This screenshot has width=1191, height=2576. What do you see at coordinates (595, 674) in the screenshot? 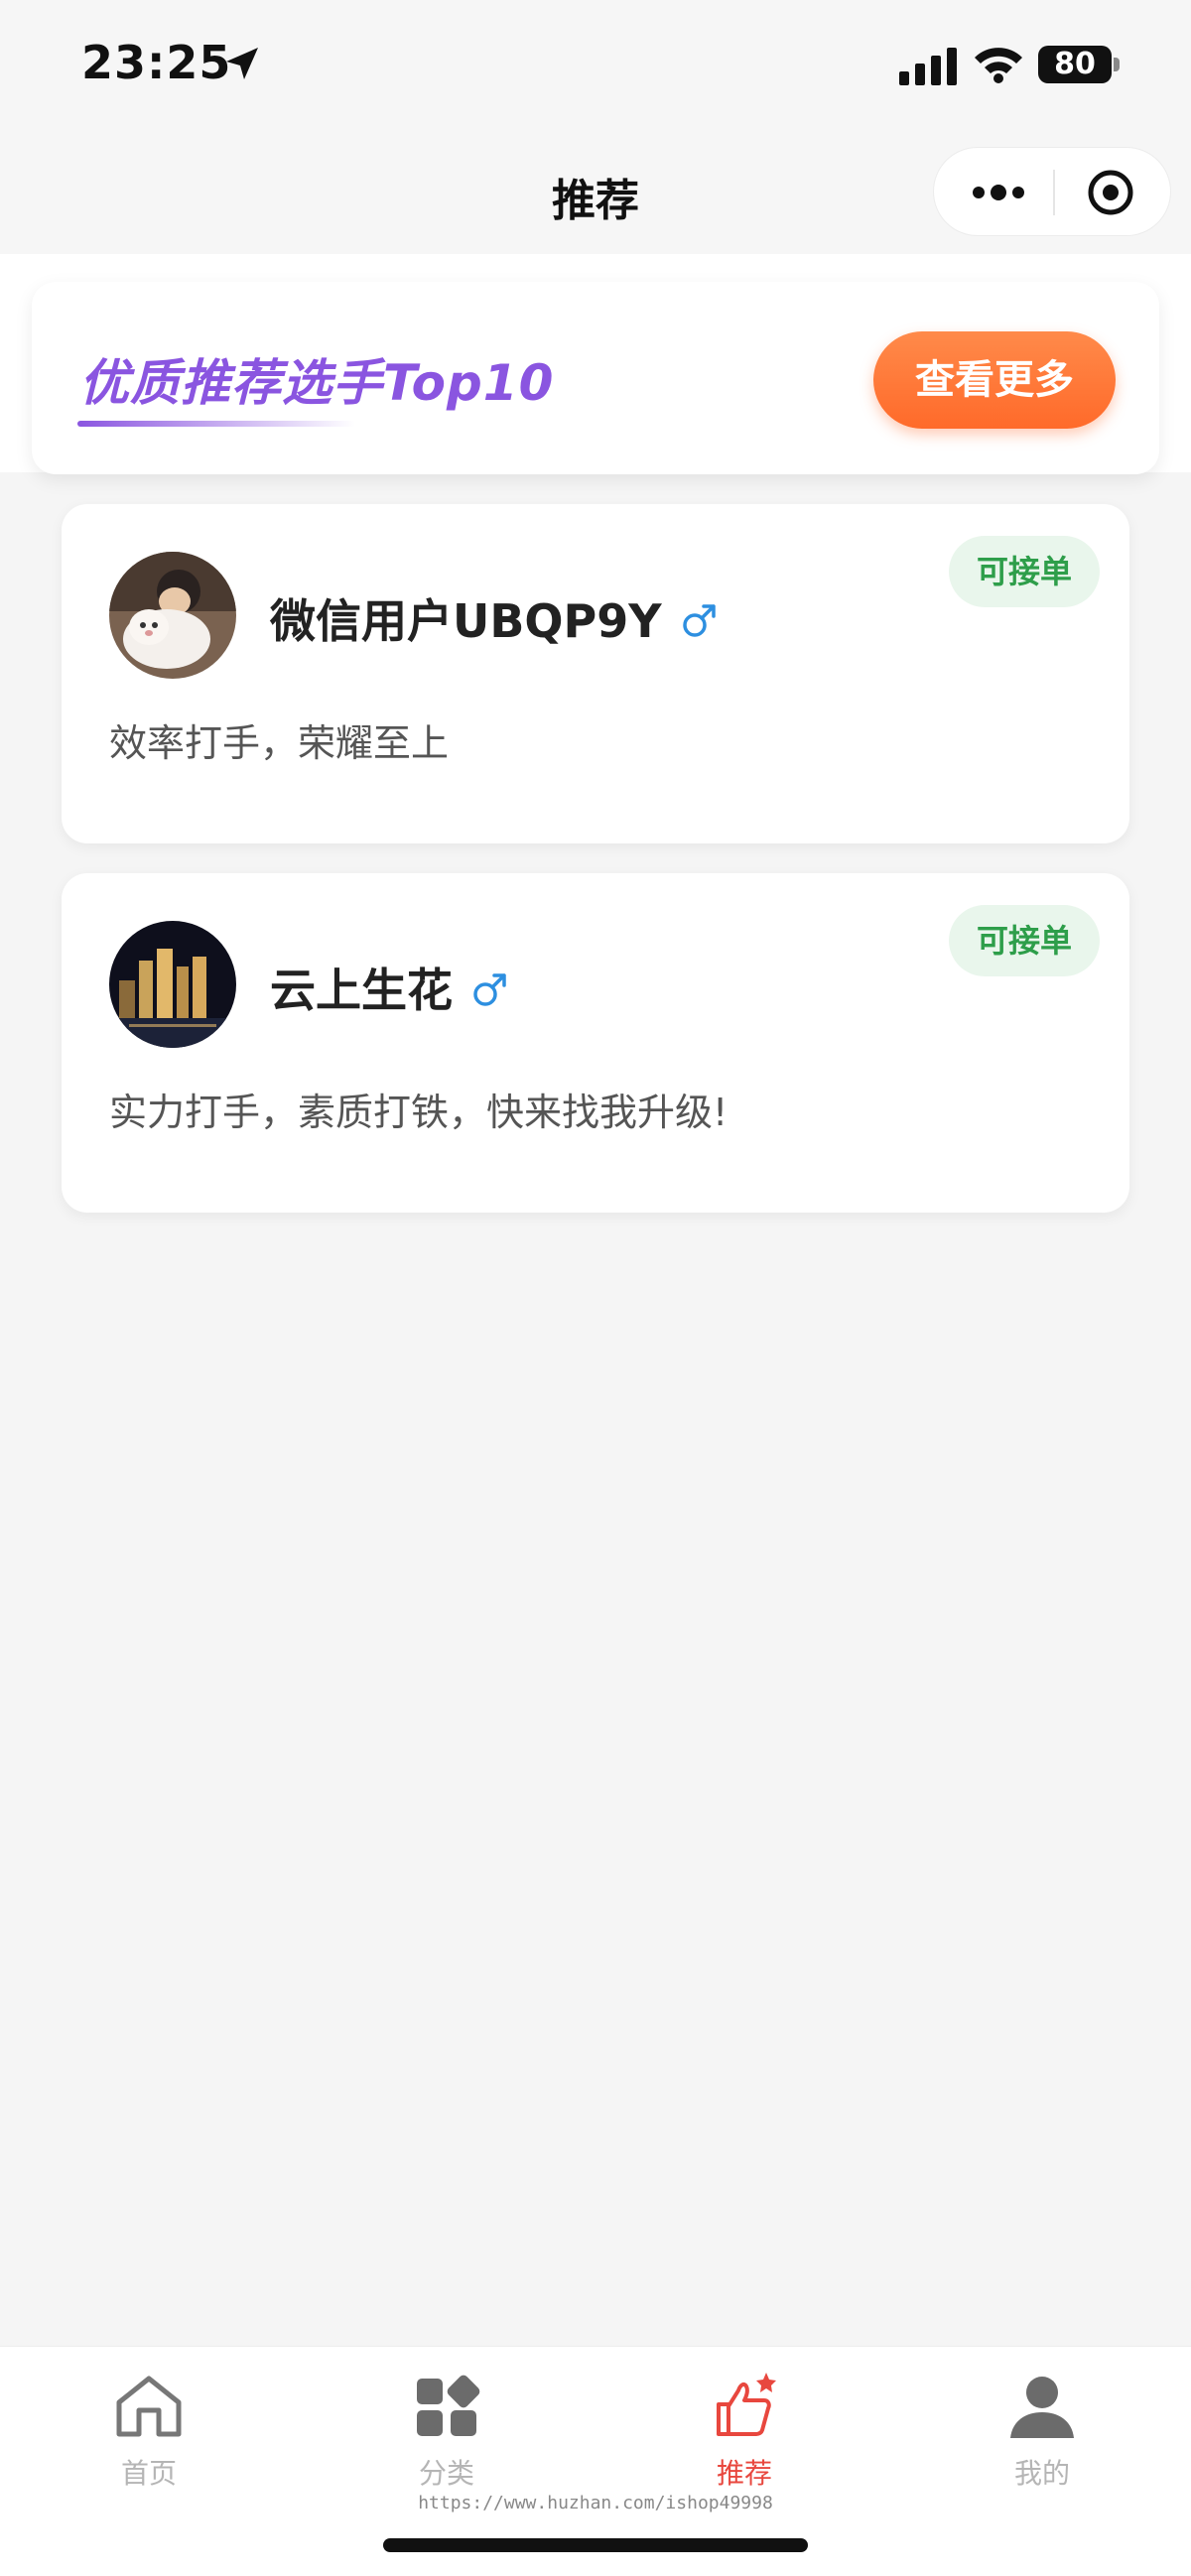
I see `user-card: 微信用户UBQP9Y 可接单 效率打手，荣耀至上` at bounding box center [595, 674].